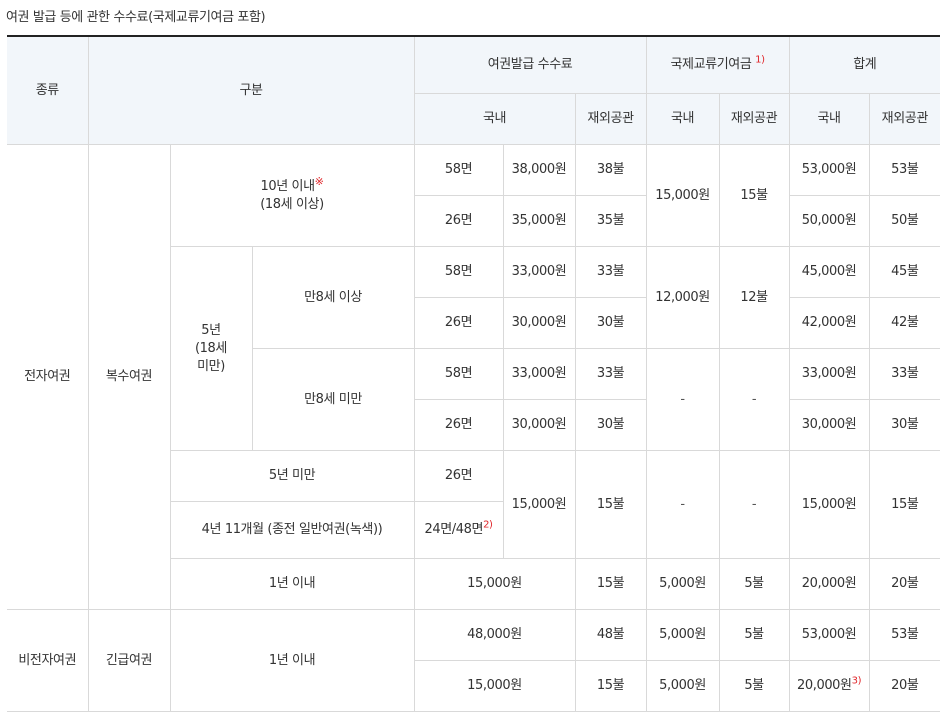 The width and height of the screenshot is (949, 712). I want to click on cell-five-years: 5년 (18세 미만), so click(211, 348).